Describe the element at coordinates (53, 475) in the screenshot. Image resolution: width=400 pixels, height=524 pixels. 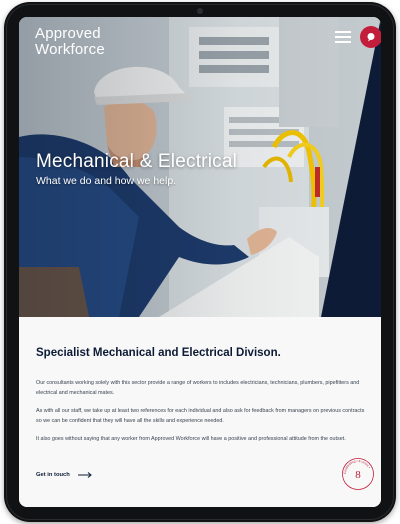
I see `cta-label: Get in touch` at that location.